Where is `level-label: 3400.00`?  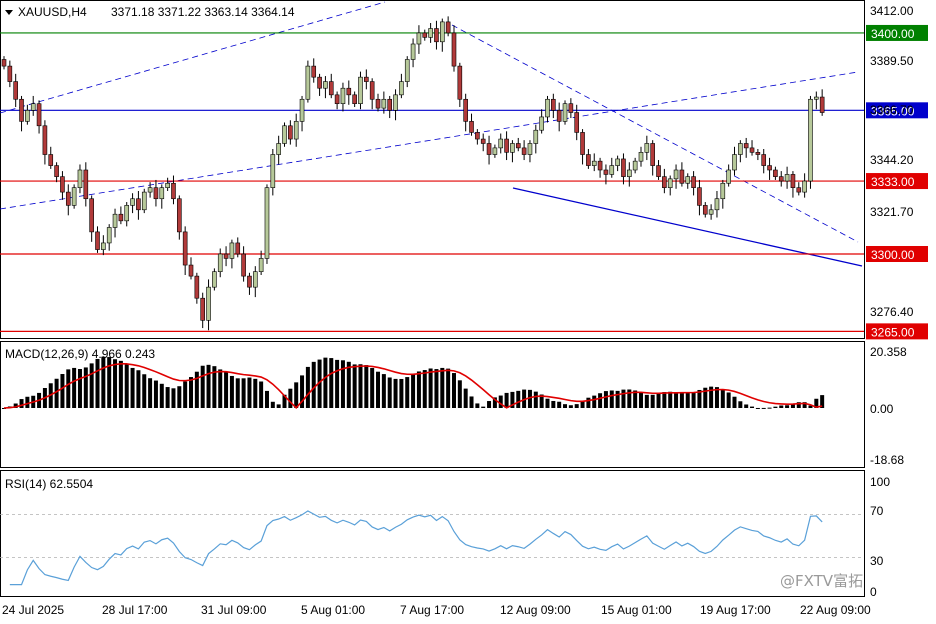
level-label: 3400.00 is located at coordinates (893, 34).